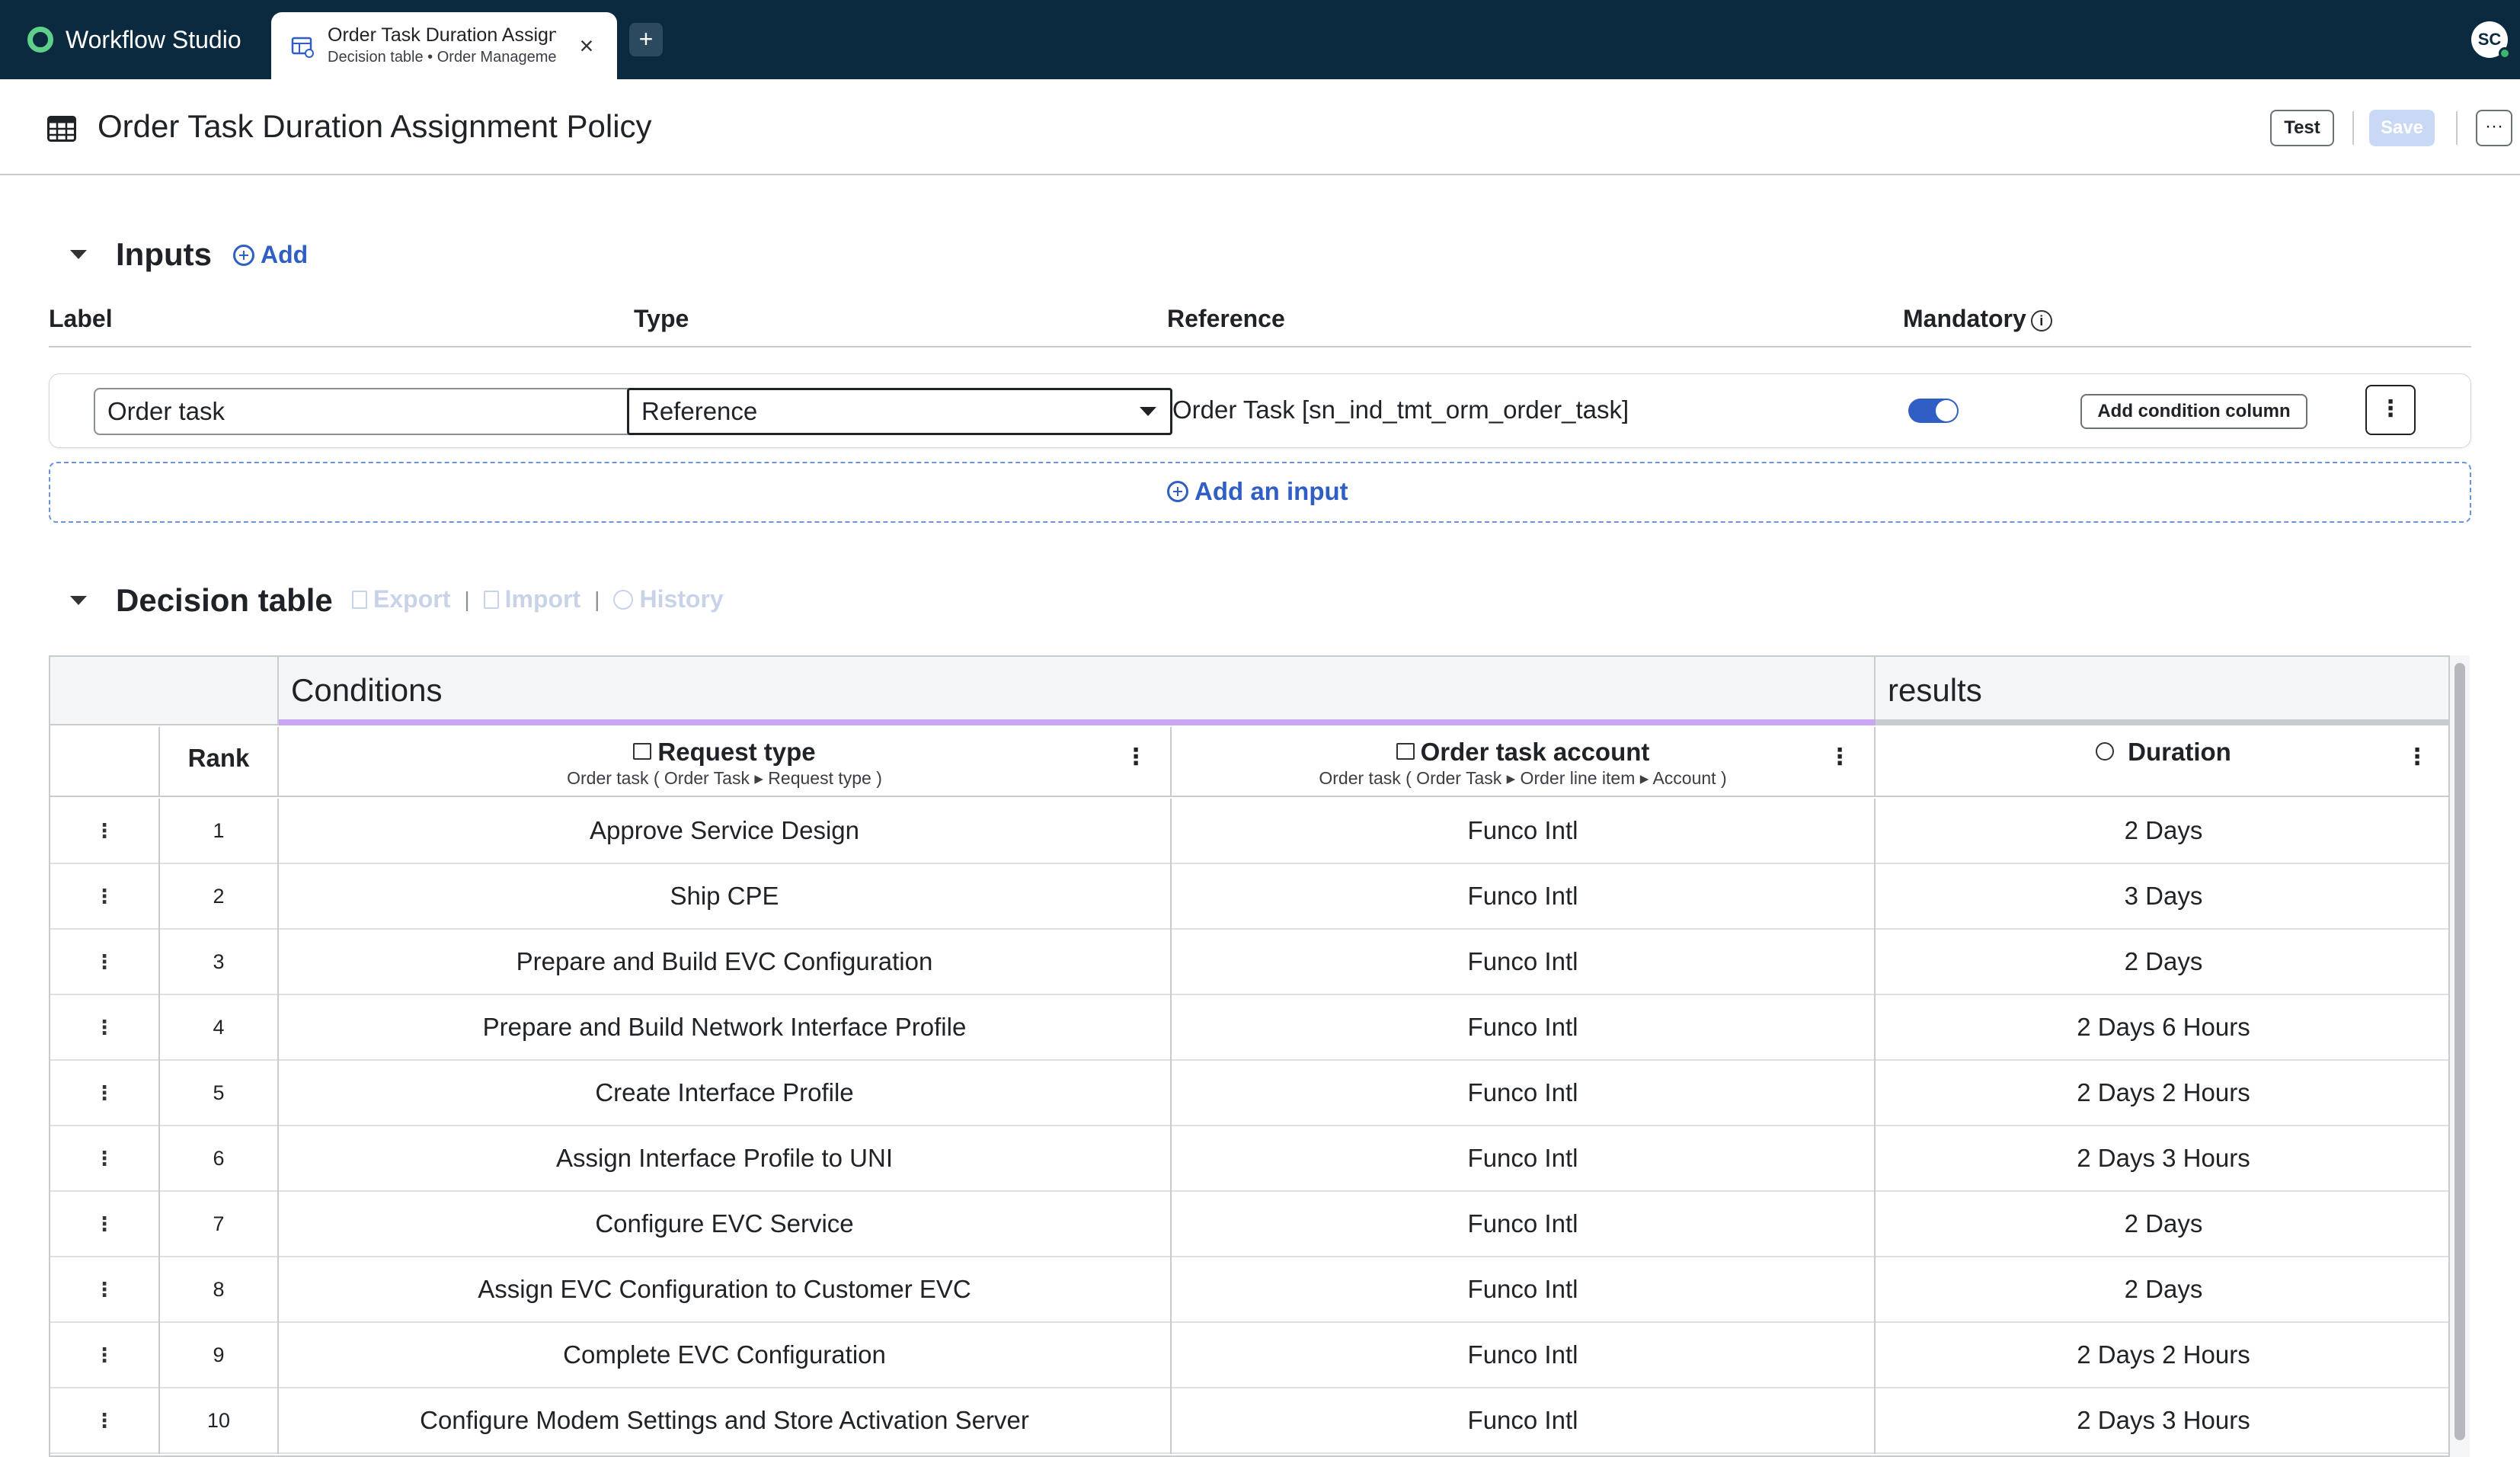 The height and width of the screenshot is (1457, 2520). Describe the element at coordinates (219, 1028) in the screenshot. I see `rank-cell: 4` at that location.